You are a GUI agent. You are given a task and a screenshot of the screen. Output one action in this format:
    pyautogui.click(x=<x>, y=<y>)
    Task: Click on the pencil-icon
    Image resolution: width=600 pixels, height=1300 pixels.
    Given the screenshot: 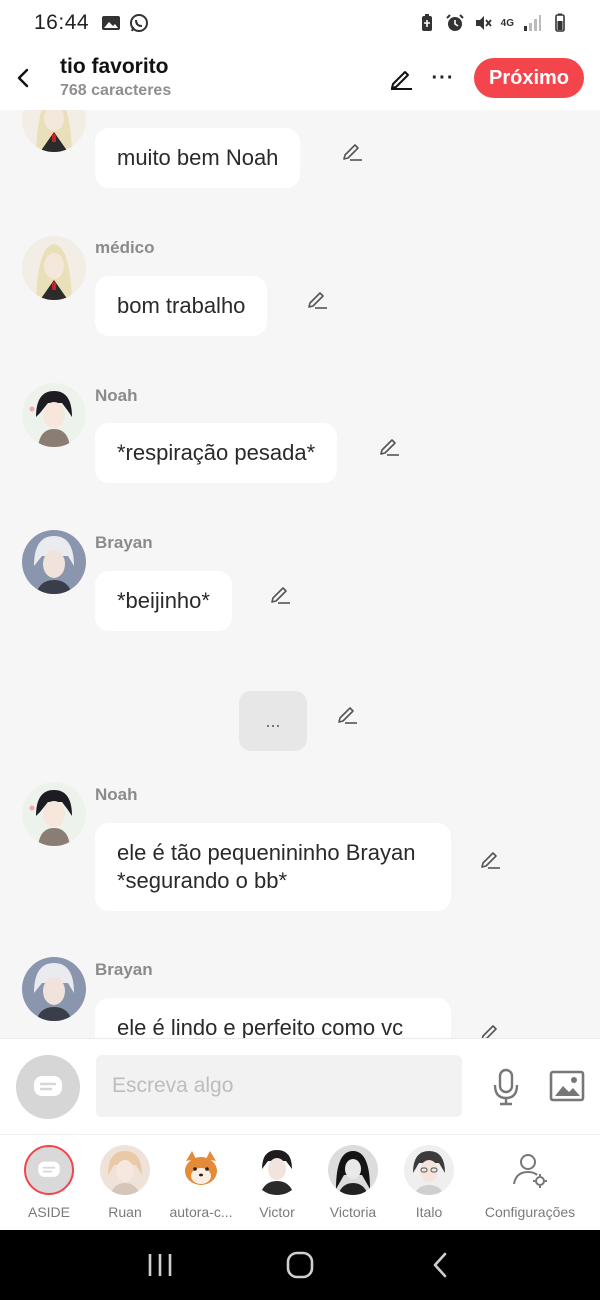 What is the action you would take?
    pyautogui.click(x=401, y=80)
    